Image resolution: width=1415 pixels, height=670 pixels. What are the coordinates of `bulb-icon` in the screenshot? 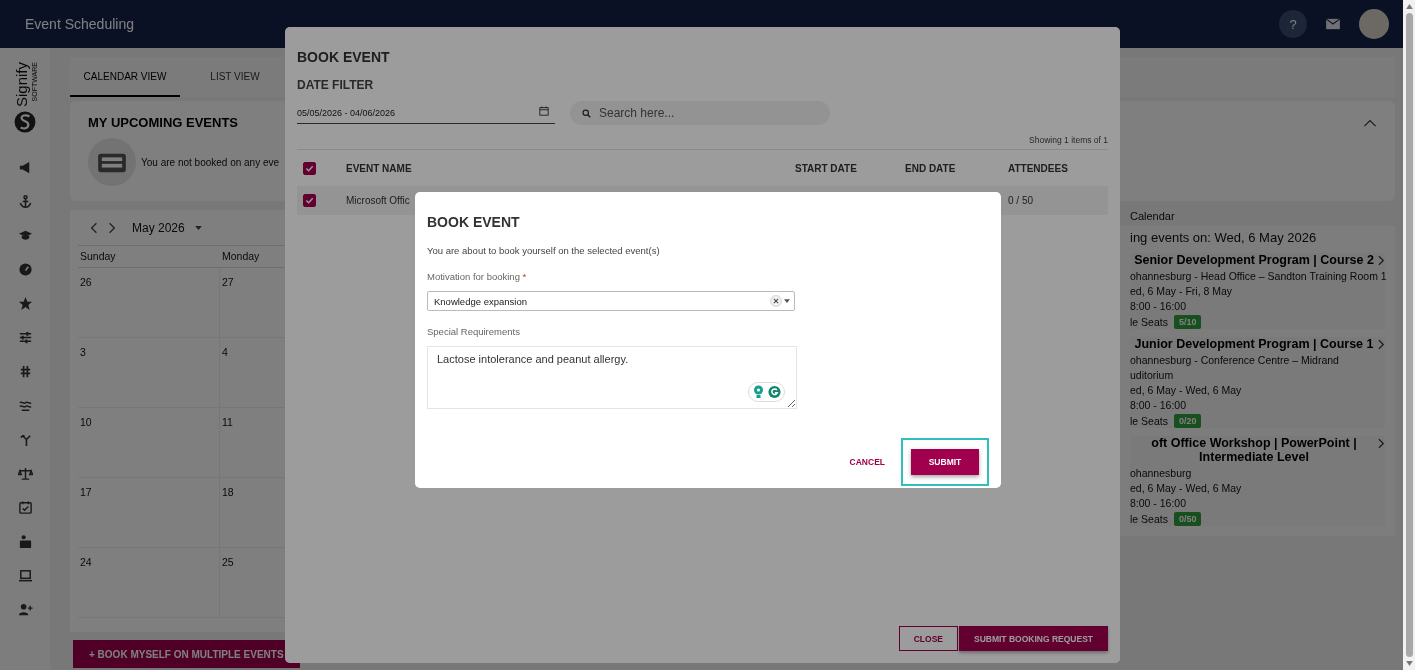 It's located at (758, 392).